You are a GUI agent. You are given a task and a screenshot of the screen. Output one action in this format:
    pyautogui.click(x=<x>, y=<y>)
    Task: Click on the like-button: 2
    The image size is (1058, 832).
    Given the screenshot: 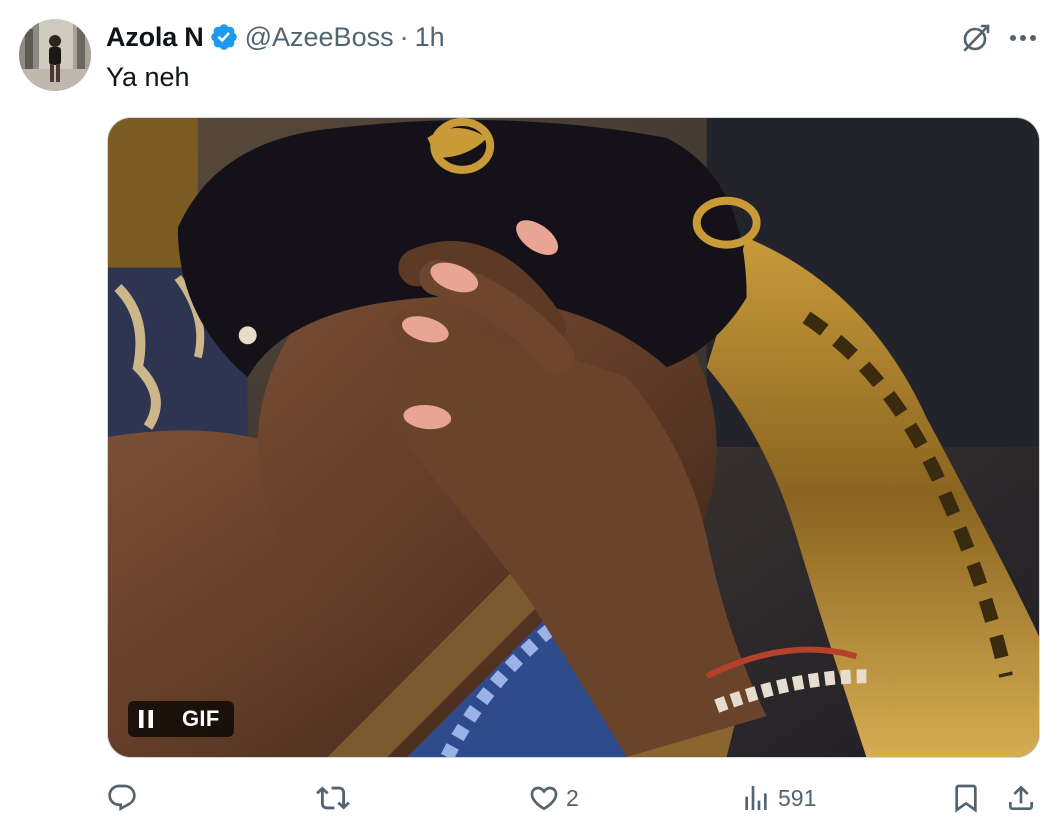 What is the action you would take?
    pyautogui.click(x=553, y=798)
    